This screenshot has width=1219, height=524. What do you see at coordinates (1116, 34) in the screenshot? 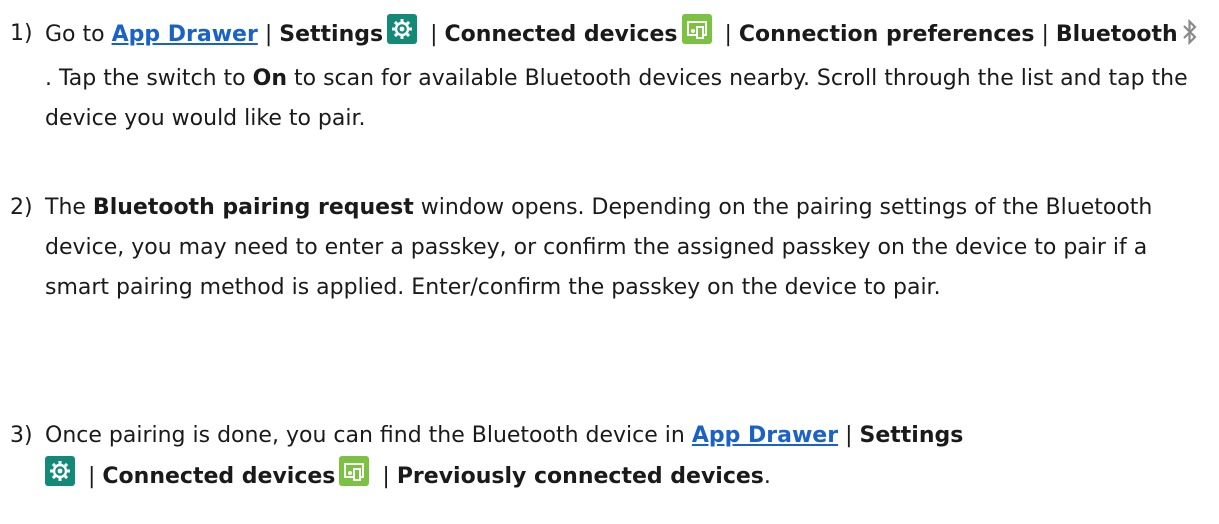
I see `bluetooth-label: Bluetooth` at bounding box center [1116, 34].